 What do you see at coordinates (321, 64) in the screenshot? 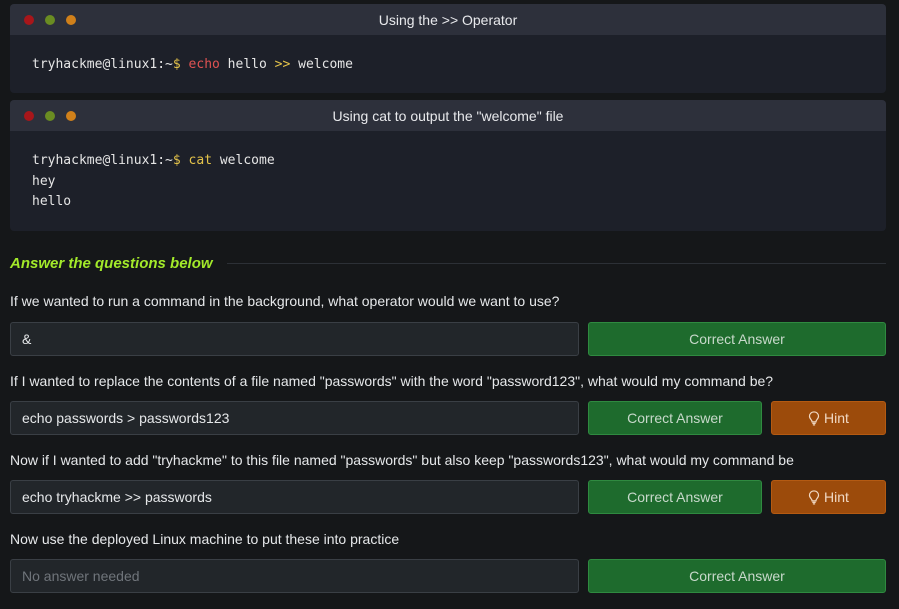
I see `command-target: welcome` at bounding box center [321, 64].